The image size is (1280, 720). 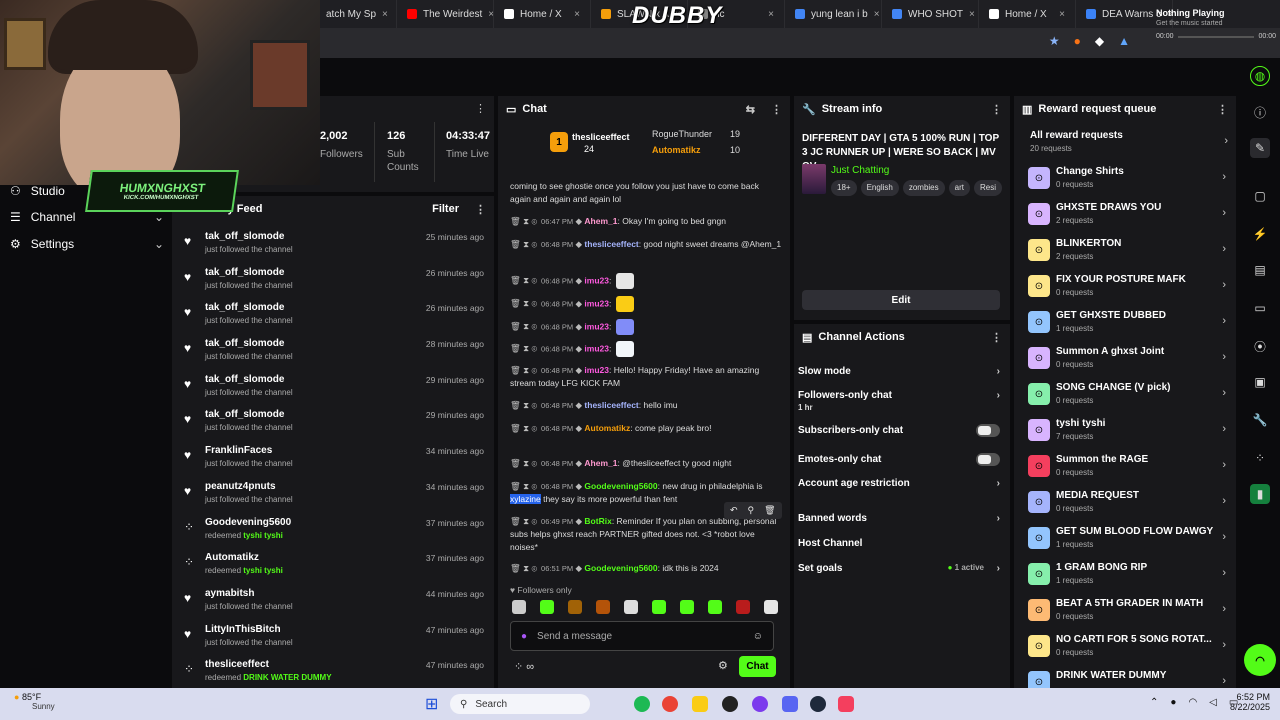 What do you see at coordinates (431, 704) in the screenshot?
I see `windows-start-icon: ⊞` at bounding box center [431, 704].